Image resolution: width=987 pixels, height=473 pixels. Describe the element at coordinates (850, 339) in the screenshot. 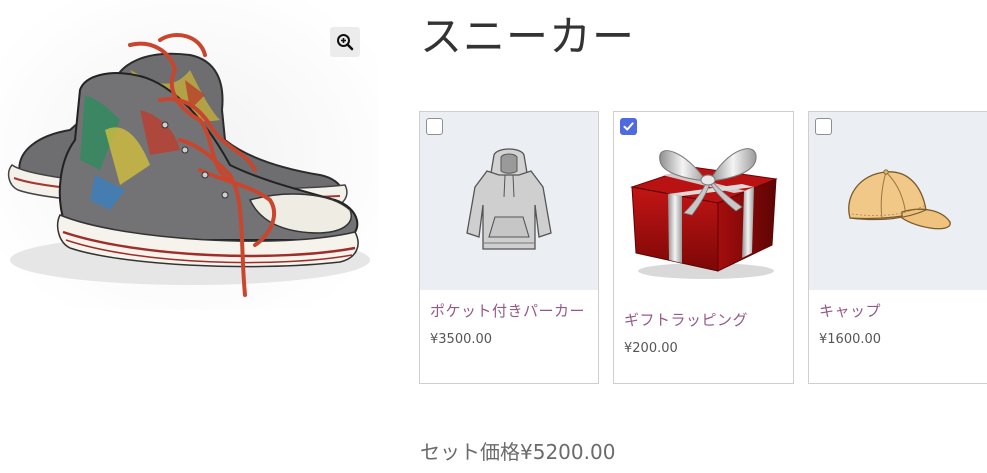

I see `bundle-item-price: ¥1600.00` at that location.